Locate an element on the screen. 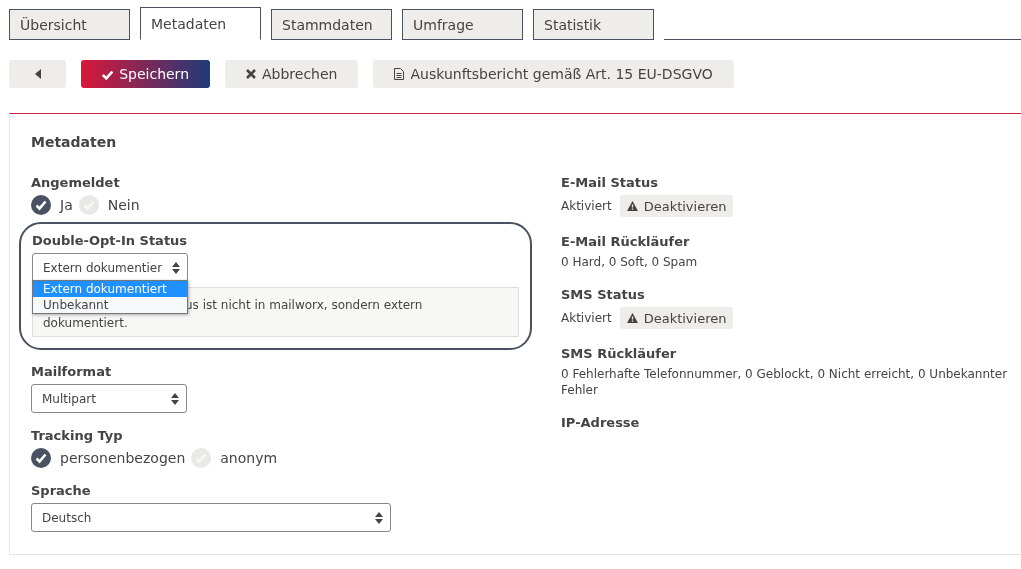 This screenshot has width=1021, height=569. field-label: Sprache is located at coordinates (61, 490).